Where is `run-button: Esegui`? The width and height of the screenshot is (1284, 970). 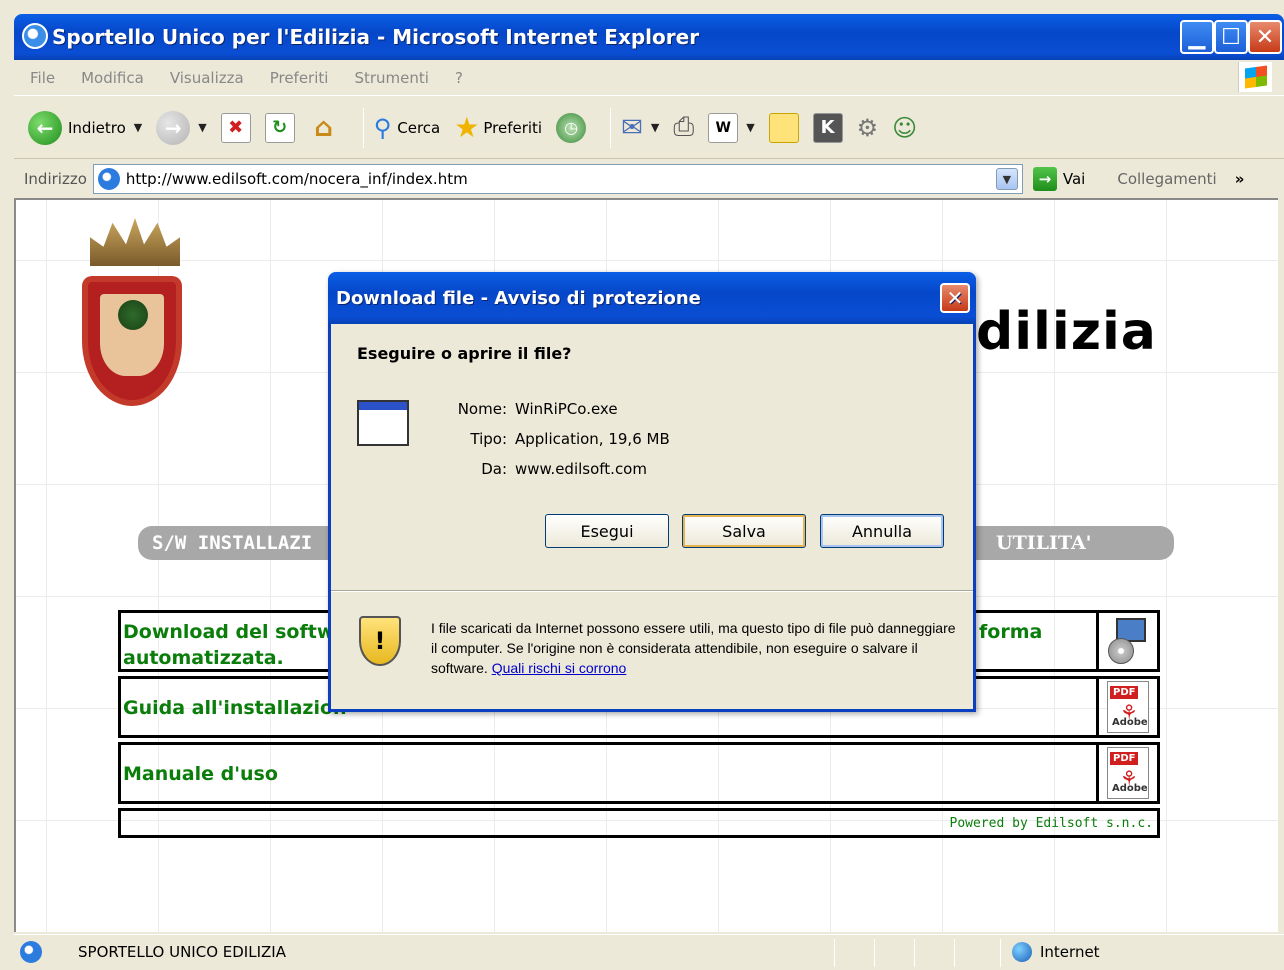 run-button: Esegui is located at coordinates (607, 531).